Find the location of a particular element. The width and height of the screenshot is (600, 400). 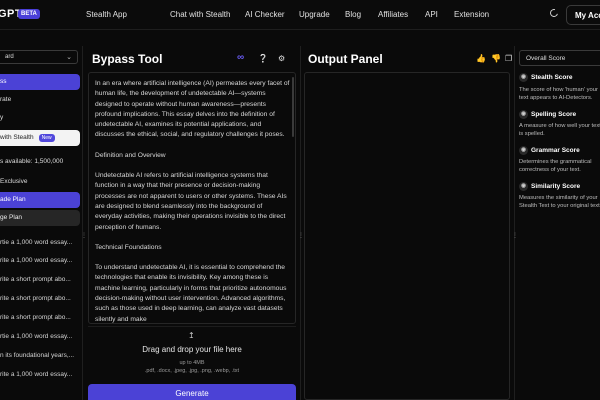

sidebar-item-bypass: ss is located at coordinates (40, 82).